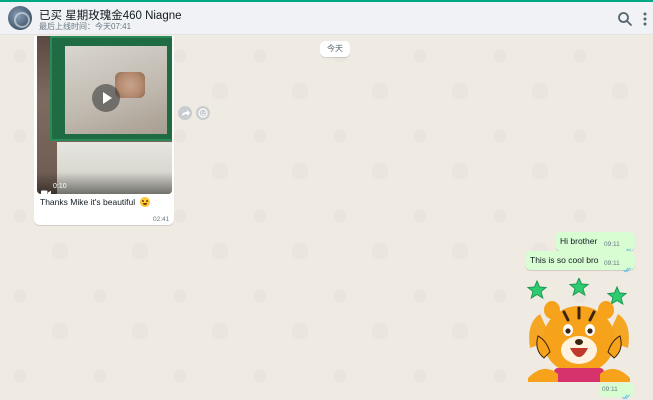  What do you see at coordinates (144, 202) in the screenshot?
I see `star-struck-emoji-icon` at bounding box center [144, 202].